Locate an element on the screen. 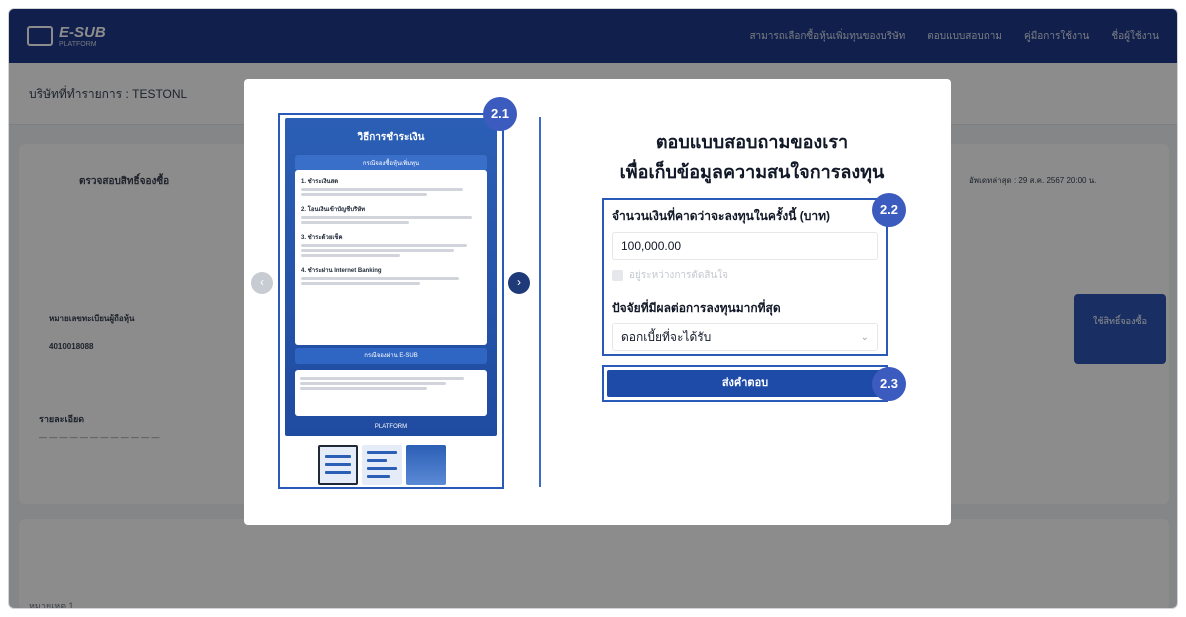  slide-step: 1. ชำระเงินสด is located at coordinates (320, 182).